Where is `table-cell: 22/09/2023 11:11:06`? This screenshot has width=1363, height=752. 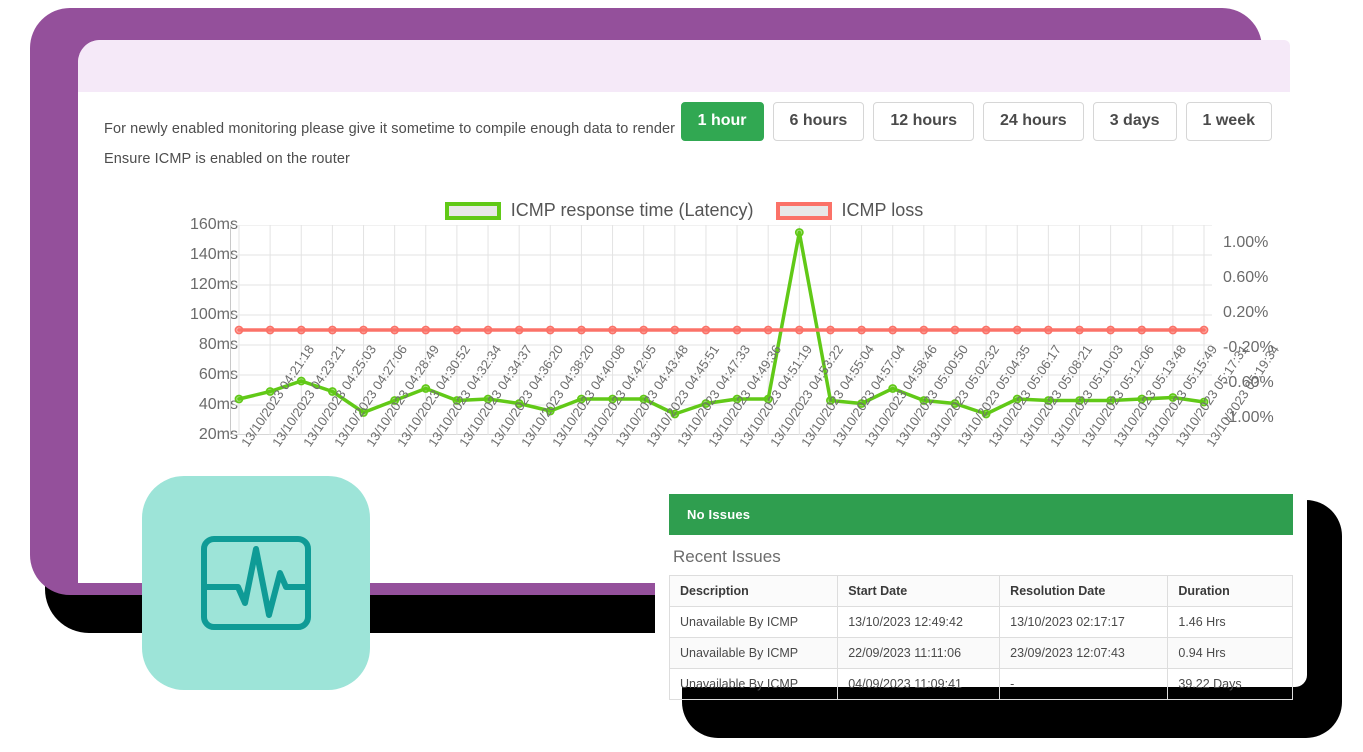 table-cell: 22/09/2023 11:11:06 is located at coordinates (919, 653).